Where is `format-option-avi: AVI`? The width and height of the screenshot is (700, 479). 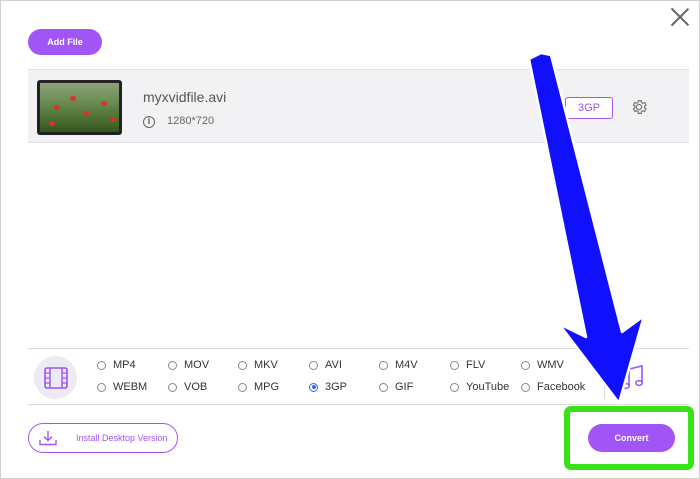
format-option-avi: AVI is located at coordinates (325, 365).